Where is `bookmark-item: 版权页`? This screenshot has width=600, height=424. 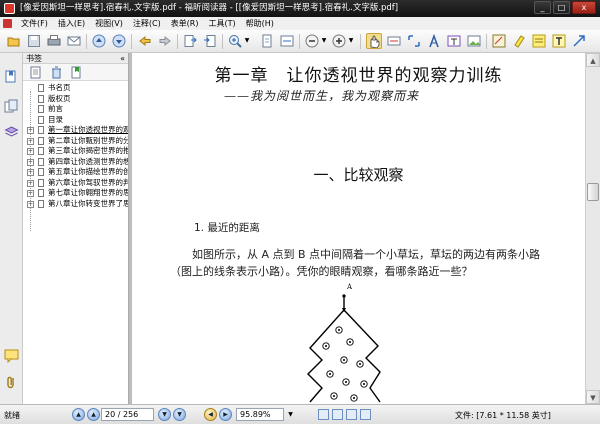 bookmark-item: 版权页 is located at coordinates (75, 99).